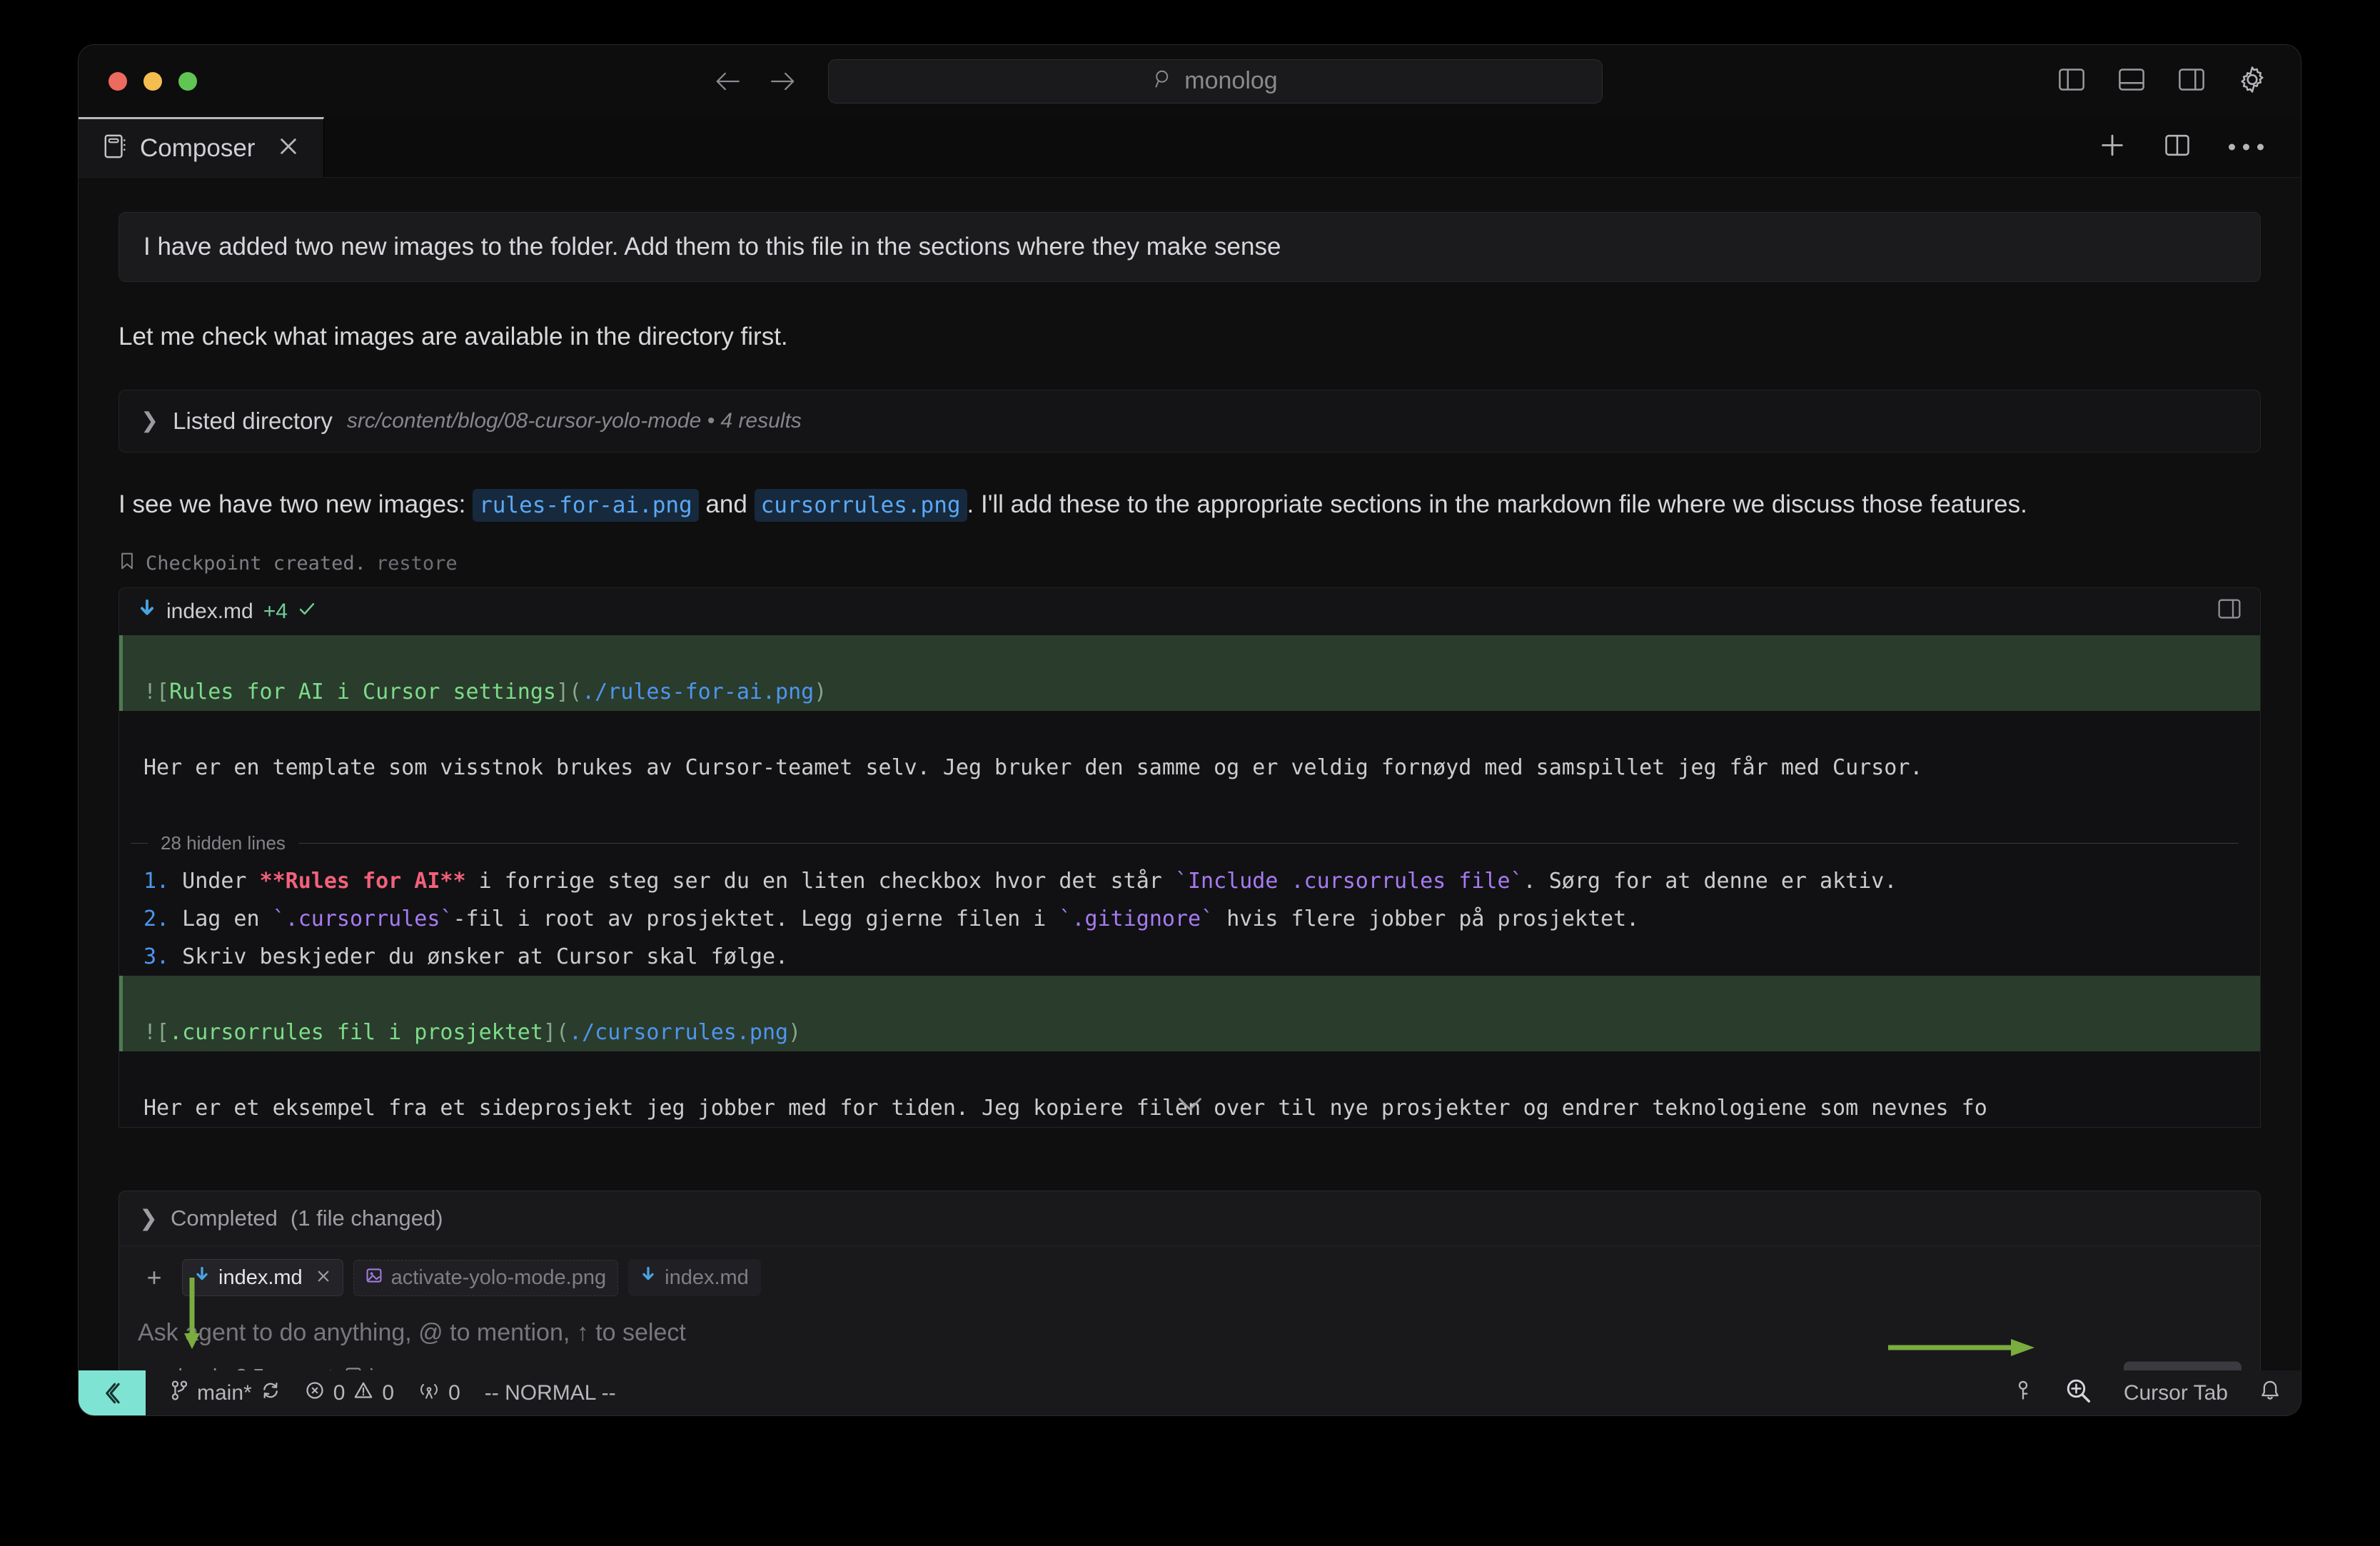 The width and height of the screenshot is (2380, 1546). I want to click on window-traffic-lights, so click(153, 81).